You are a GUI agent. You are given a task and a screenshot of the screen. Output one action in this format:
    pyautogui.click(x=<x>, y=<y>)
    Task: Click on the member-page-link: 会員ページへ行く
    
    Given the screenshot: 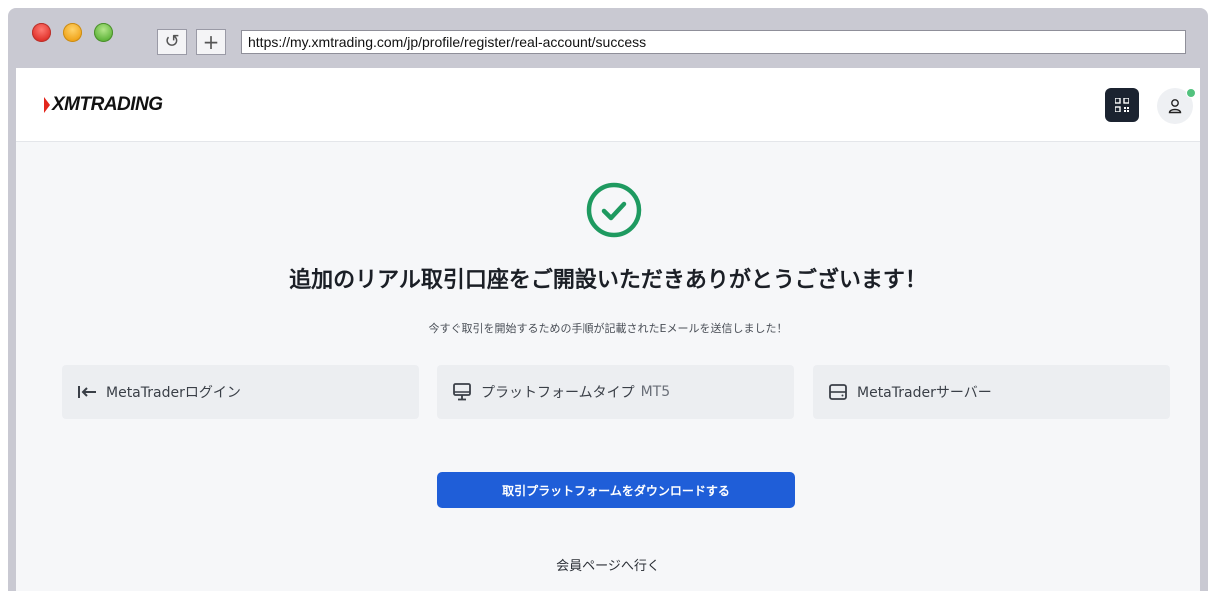 What is the action you would take?
    pyautogui.click(x=608, y=564)
    